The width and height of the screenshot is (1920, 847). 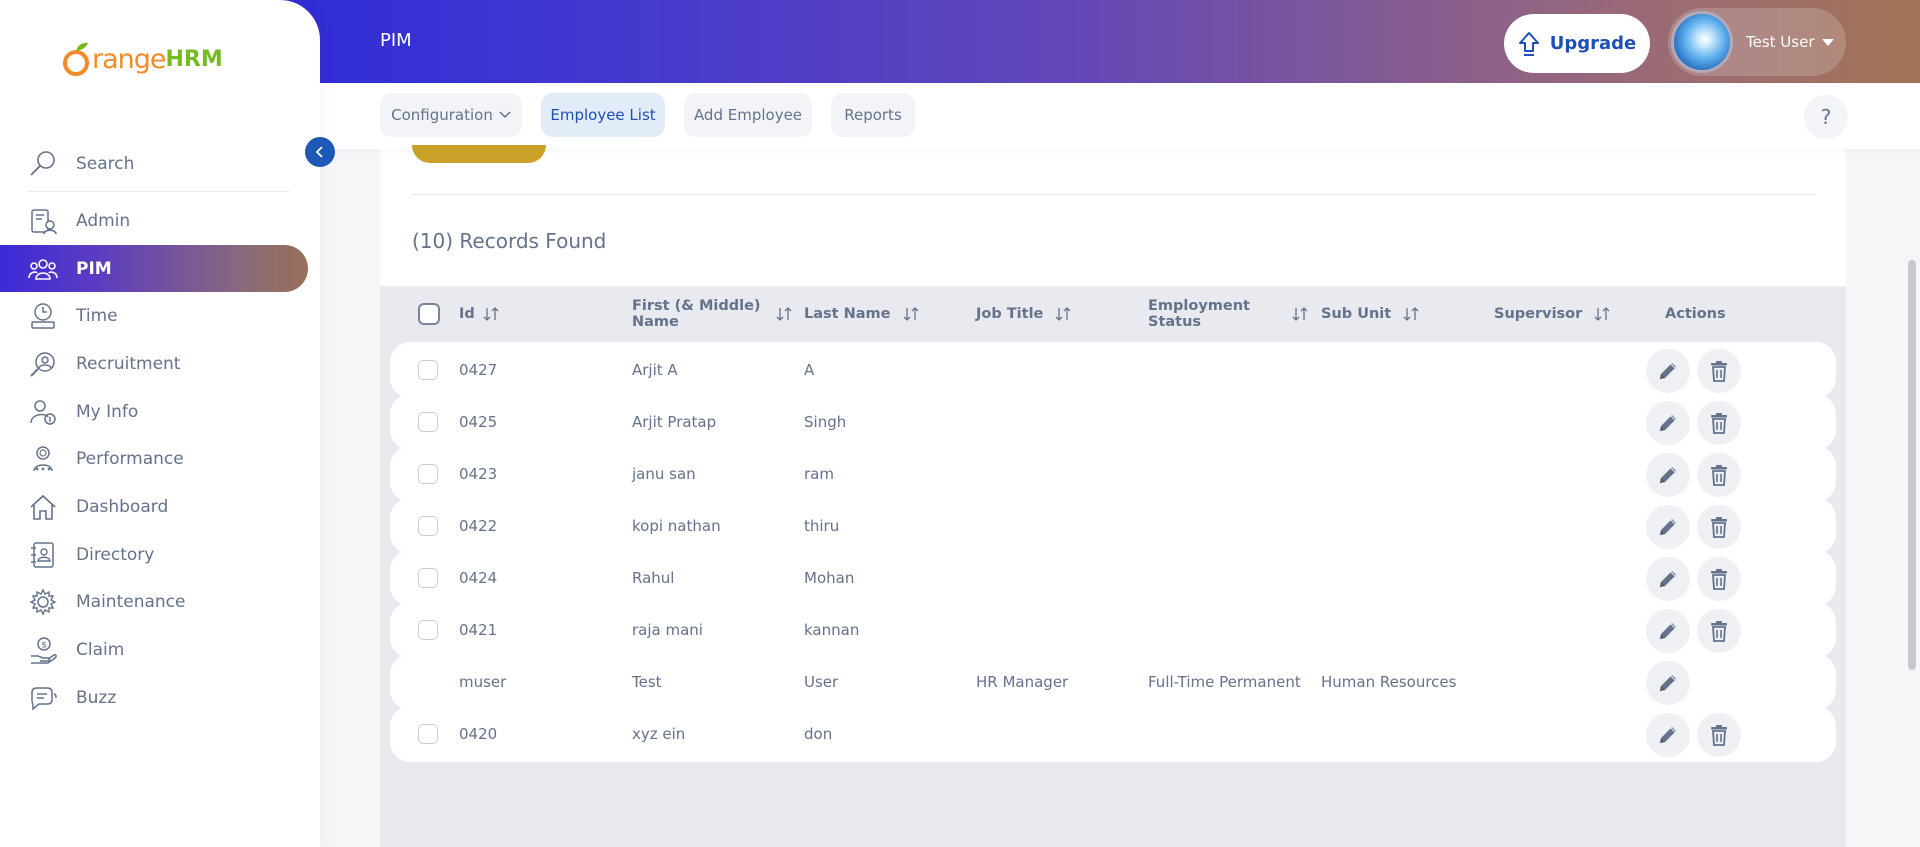 I want to click on sidebar-collapse-button, so click(x=320, y=152).